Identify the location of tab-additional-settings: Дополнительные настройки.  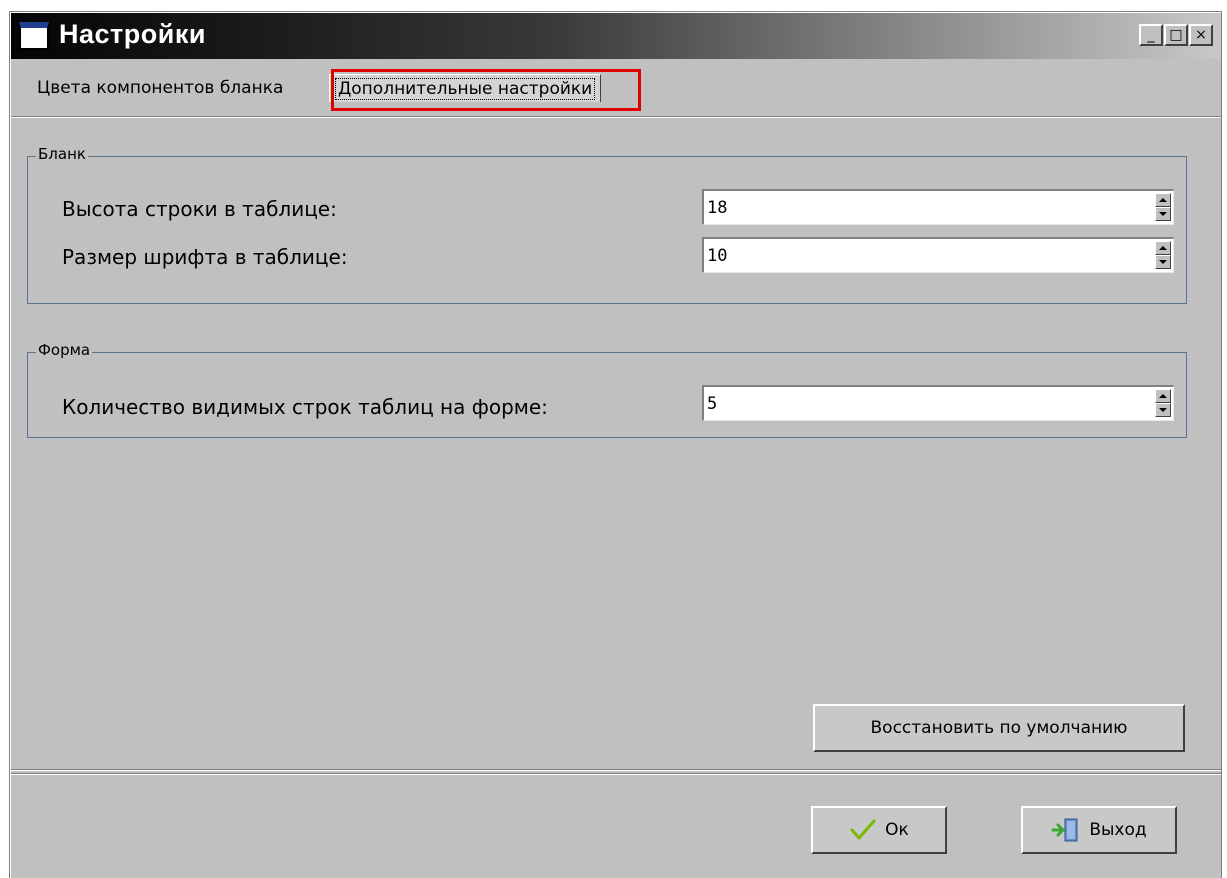
(465, 88).